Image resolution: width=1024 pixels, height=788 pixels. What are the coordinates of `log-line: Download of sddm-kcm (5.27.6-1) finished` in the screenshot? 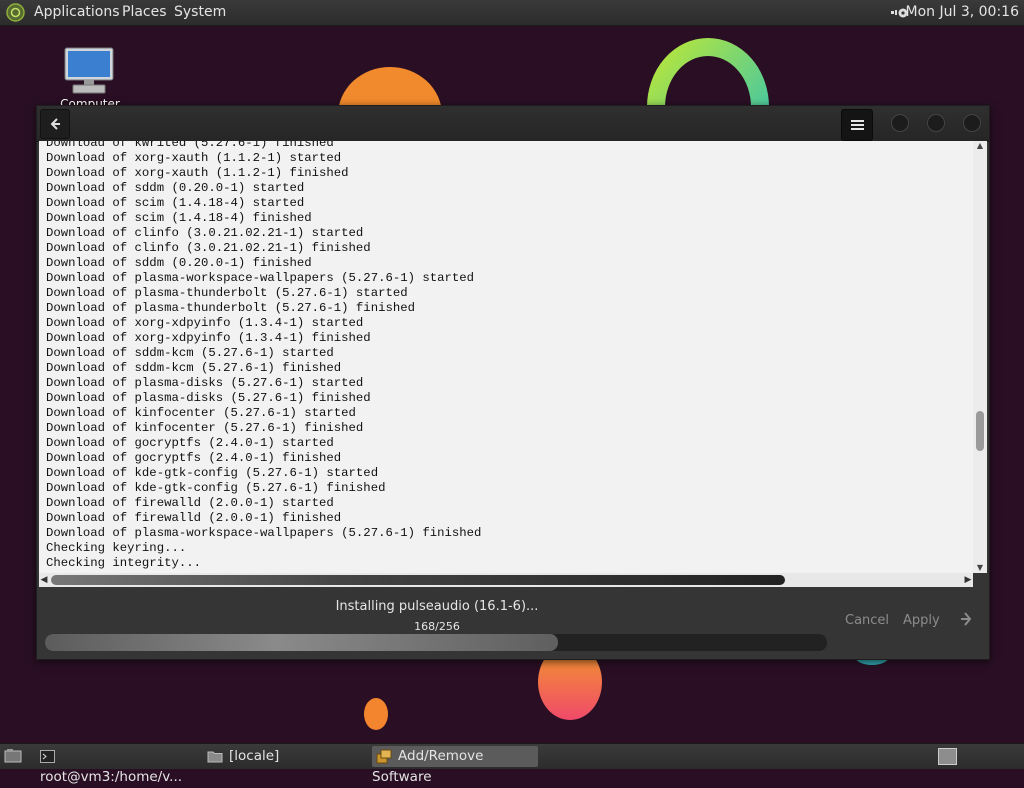 It's located at (194, 368).